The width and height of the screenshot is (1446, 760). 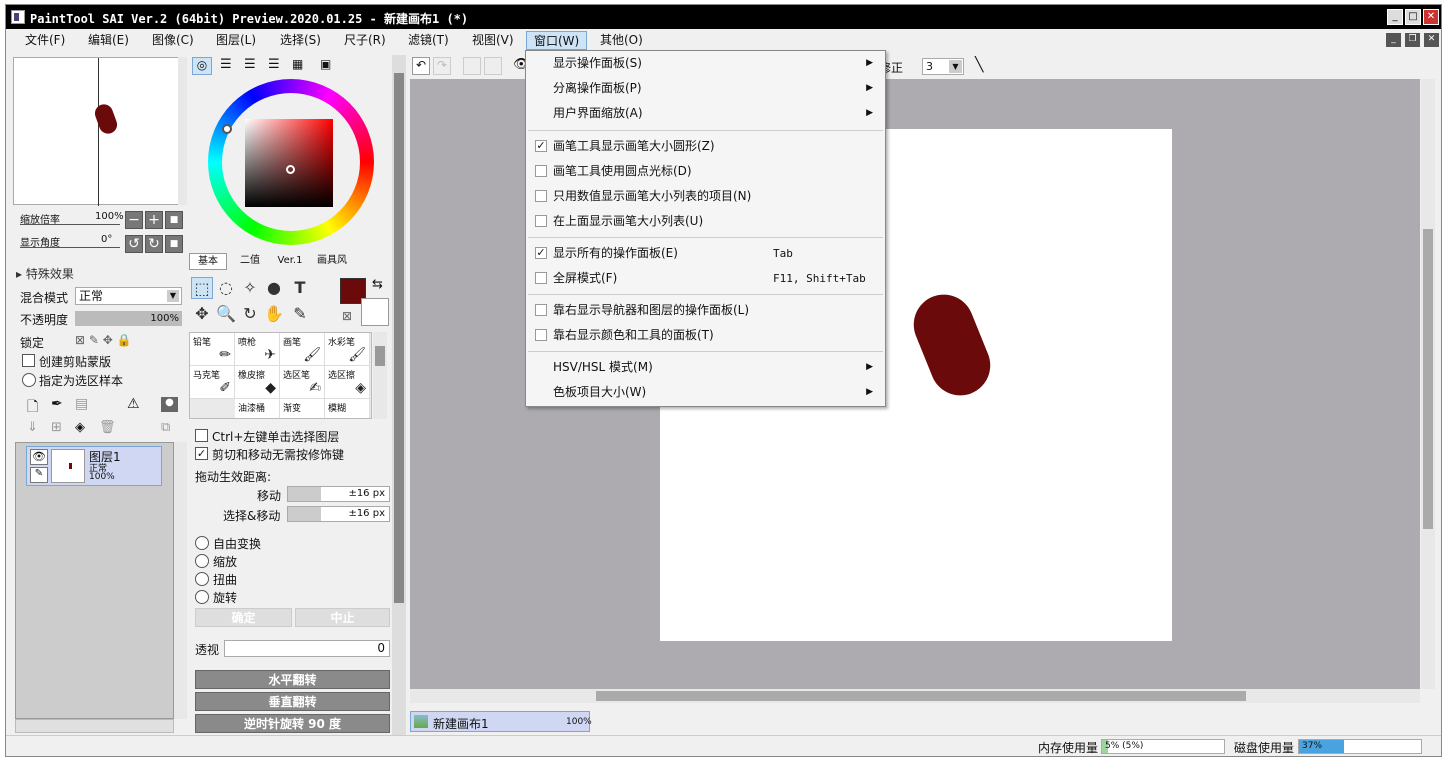 What do you see at coordinates (208, 261) in the screenshot?
I see `tab-basic: 基本` at bounding box center [208, 261].